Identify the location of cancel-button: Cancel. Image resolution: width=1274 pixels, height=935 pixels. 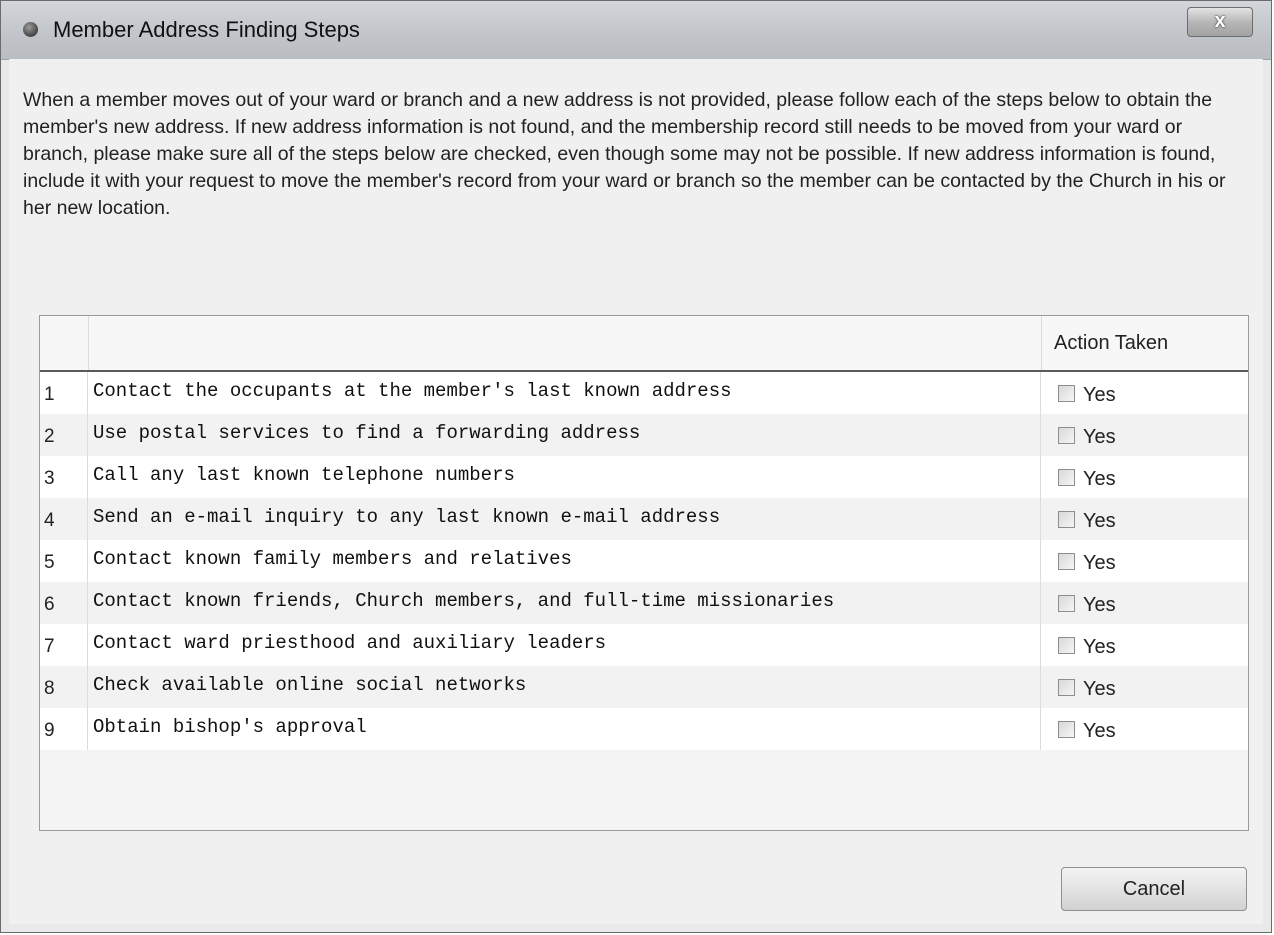
(1154, 889).